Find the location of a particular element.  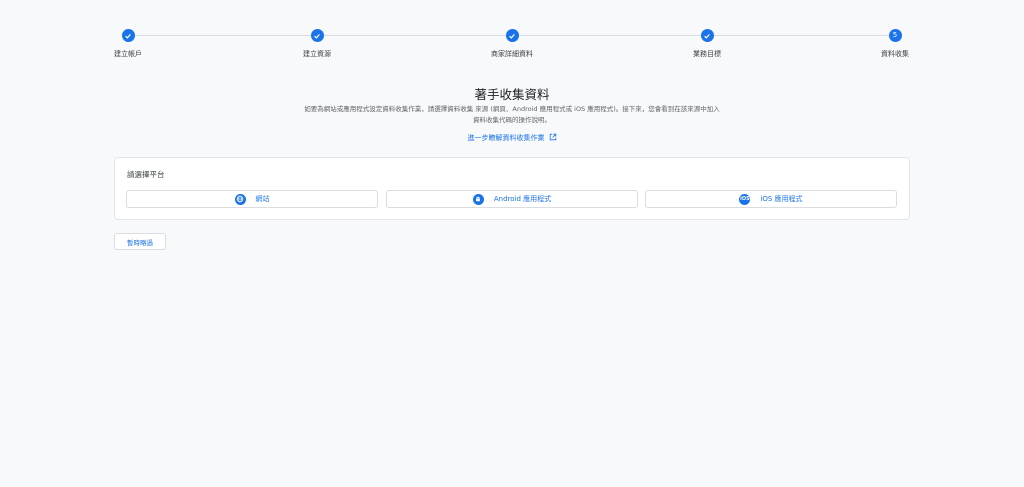

android-platform-button: Android 應用程式 is located at coordinates (512, 199).